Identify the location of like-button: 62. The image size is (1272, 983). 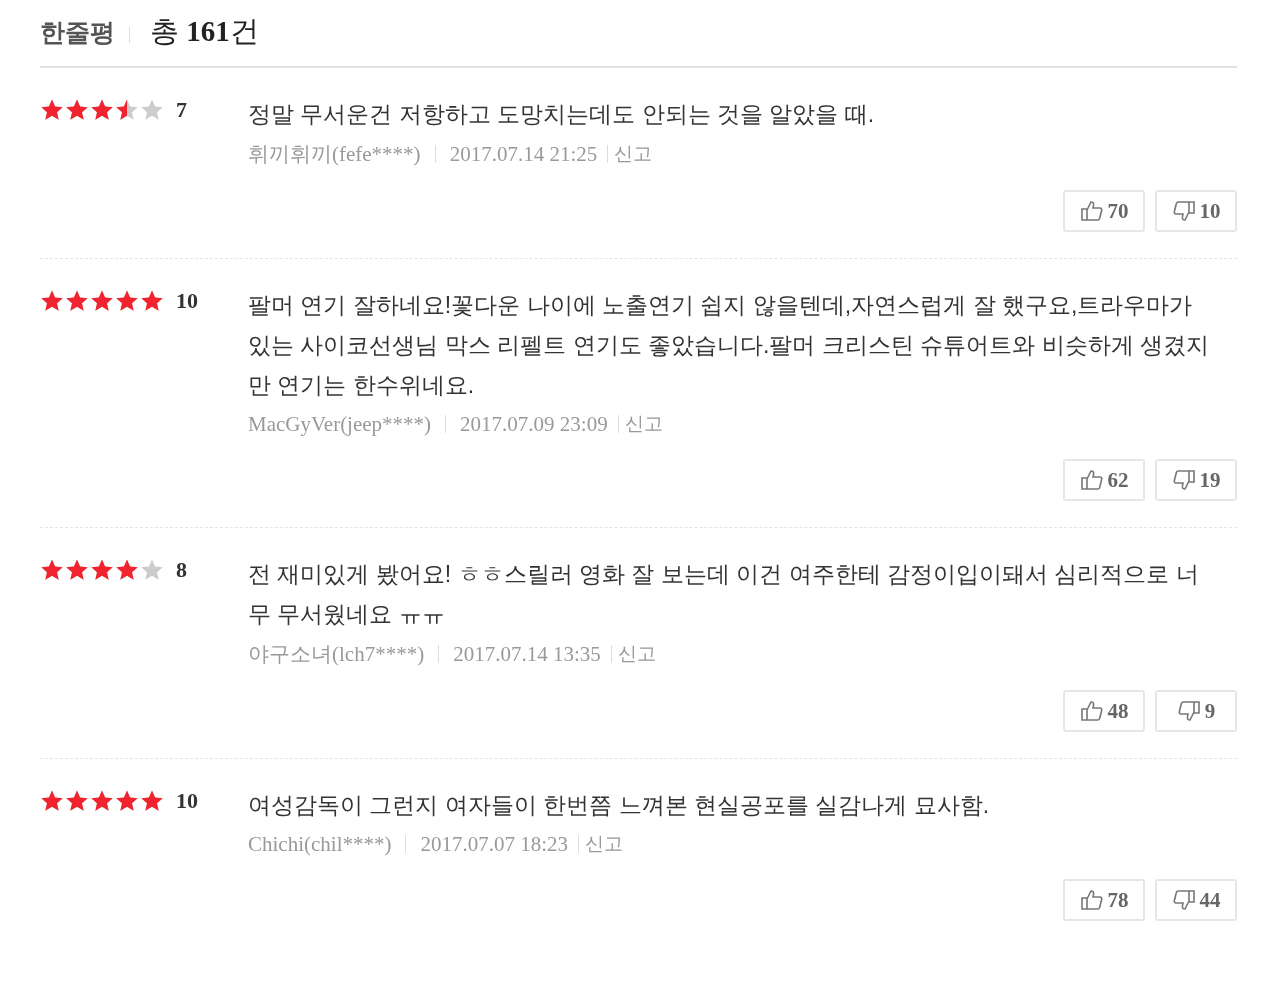
(1104, 480).